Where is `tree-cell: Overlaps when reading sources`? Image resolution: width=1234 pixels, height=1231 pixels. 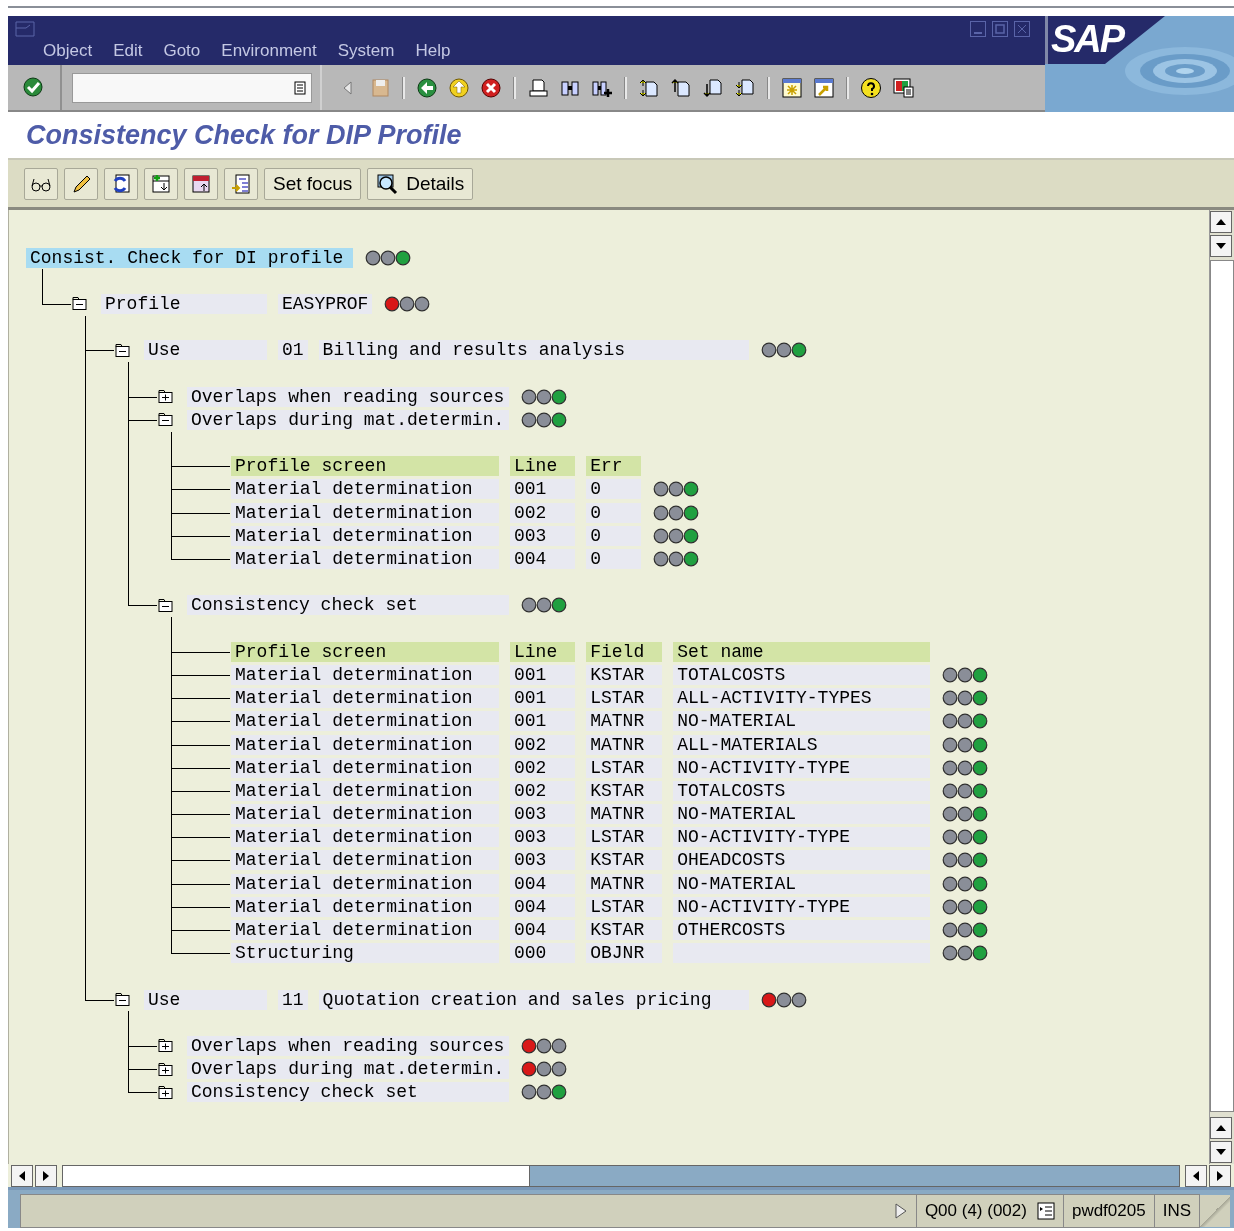
tree-cell: Overlaps when reading sources is located at coordinates (348, 1045).